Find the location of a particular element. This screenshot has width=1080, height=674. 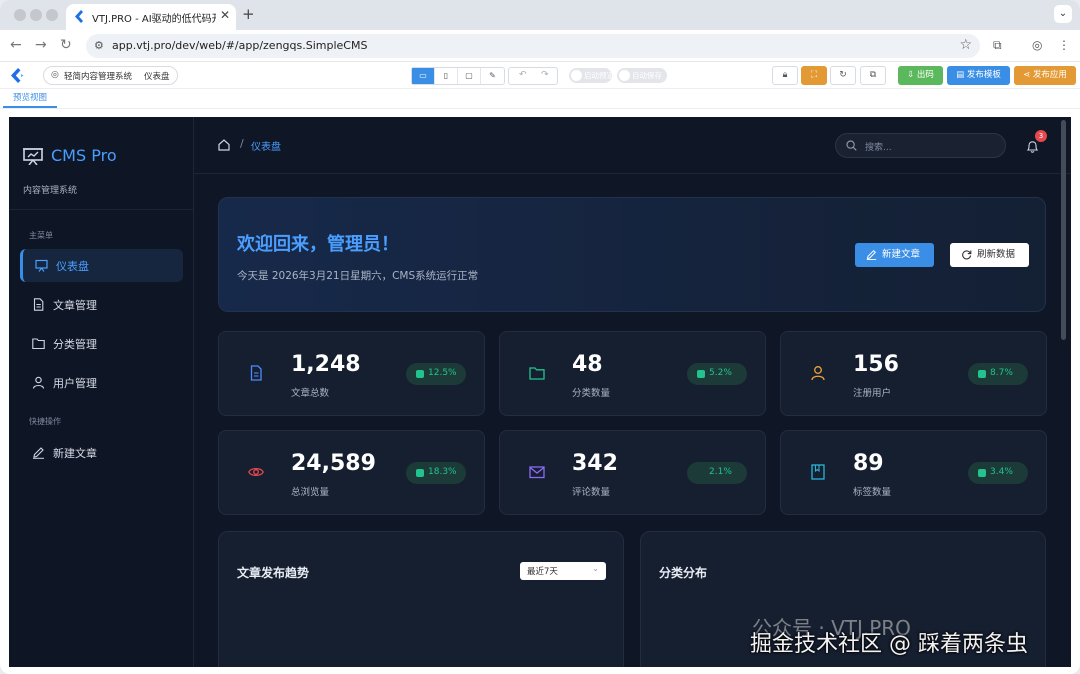

stat-value: 89 is located at coordinates (868, 463).